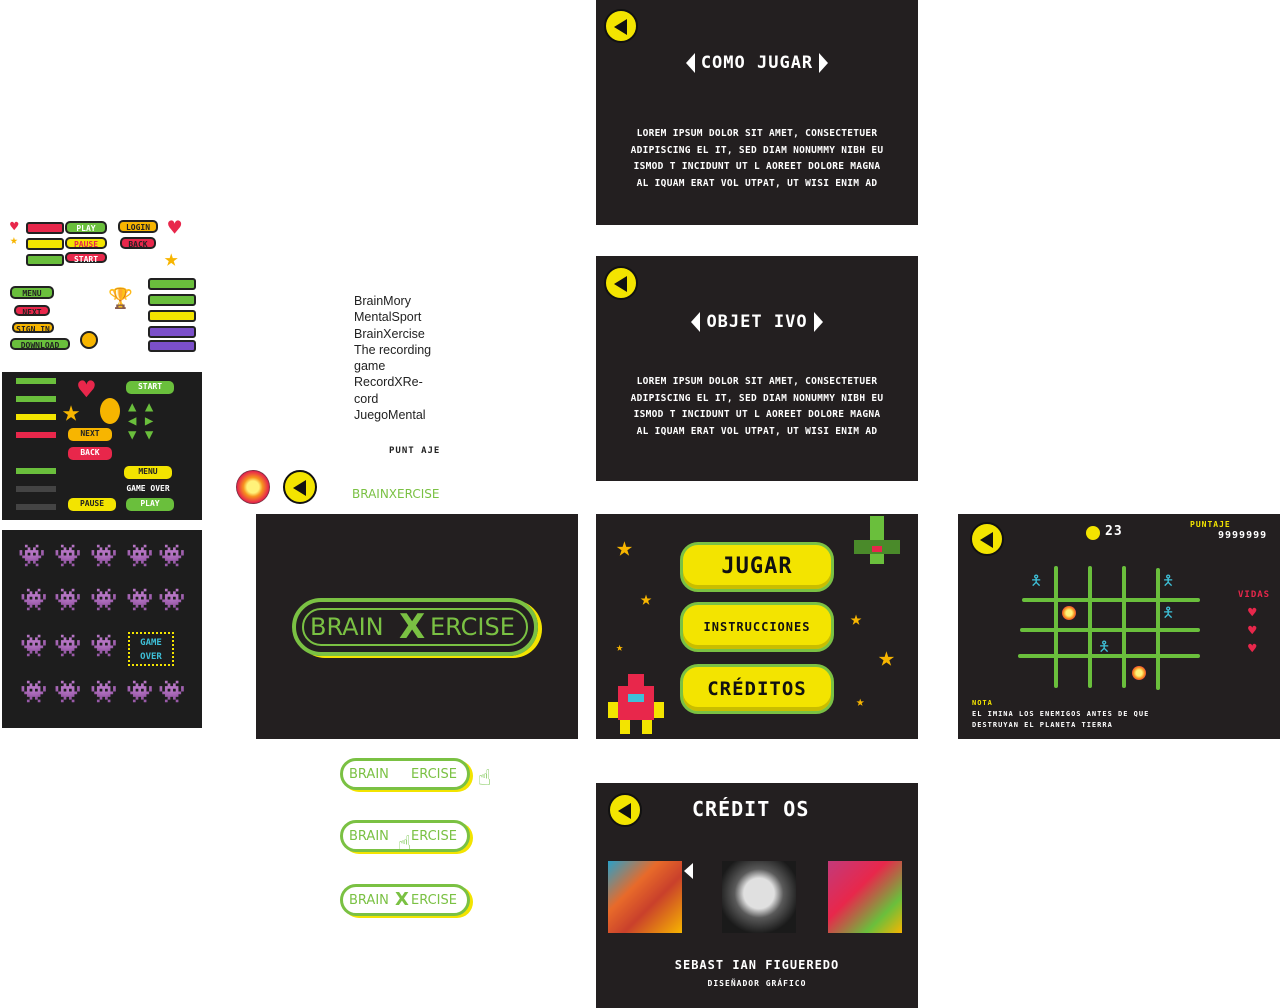 This screenshot has height=1008, width=1280. I want to click on instructions-button: INSTRUCCIONES, so click(757, 627).